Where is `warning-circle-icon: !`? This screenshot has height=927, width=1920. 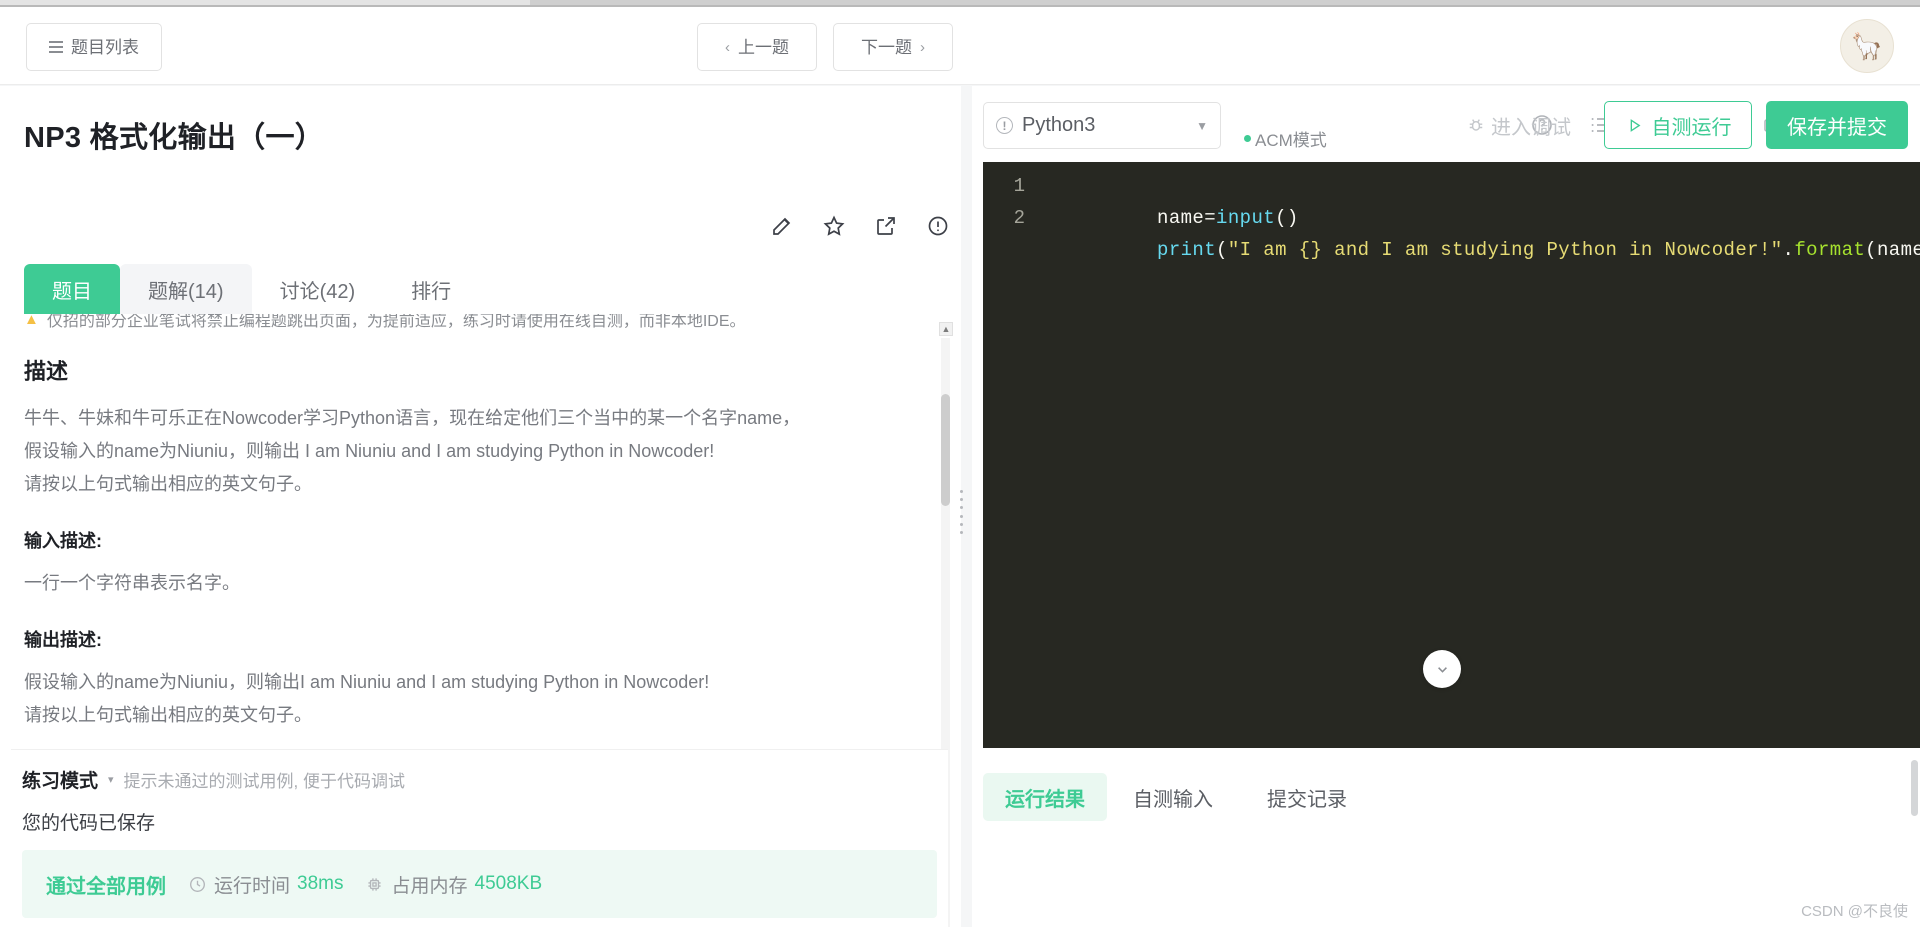
warning-circle-icon: ! is located at coordinates (1004, 125).